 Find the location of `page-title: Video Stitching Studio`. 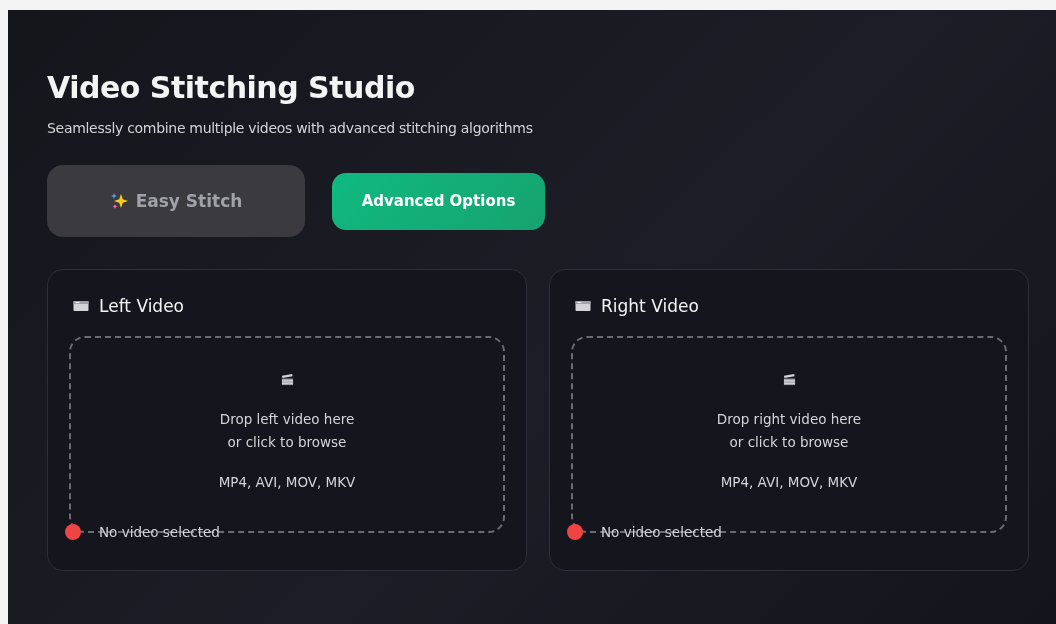

page-title: Video Stitching Studio is located at coordinates (231, 88).